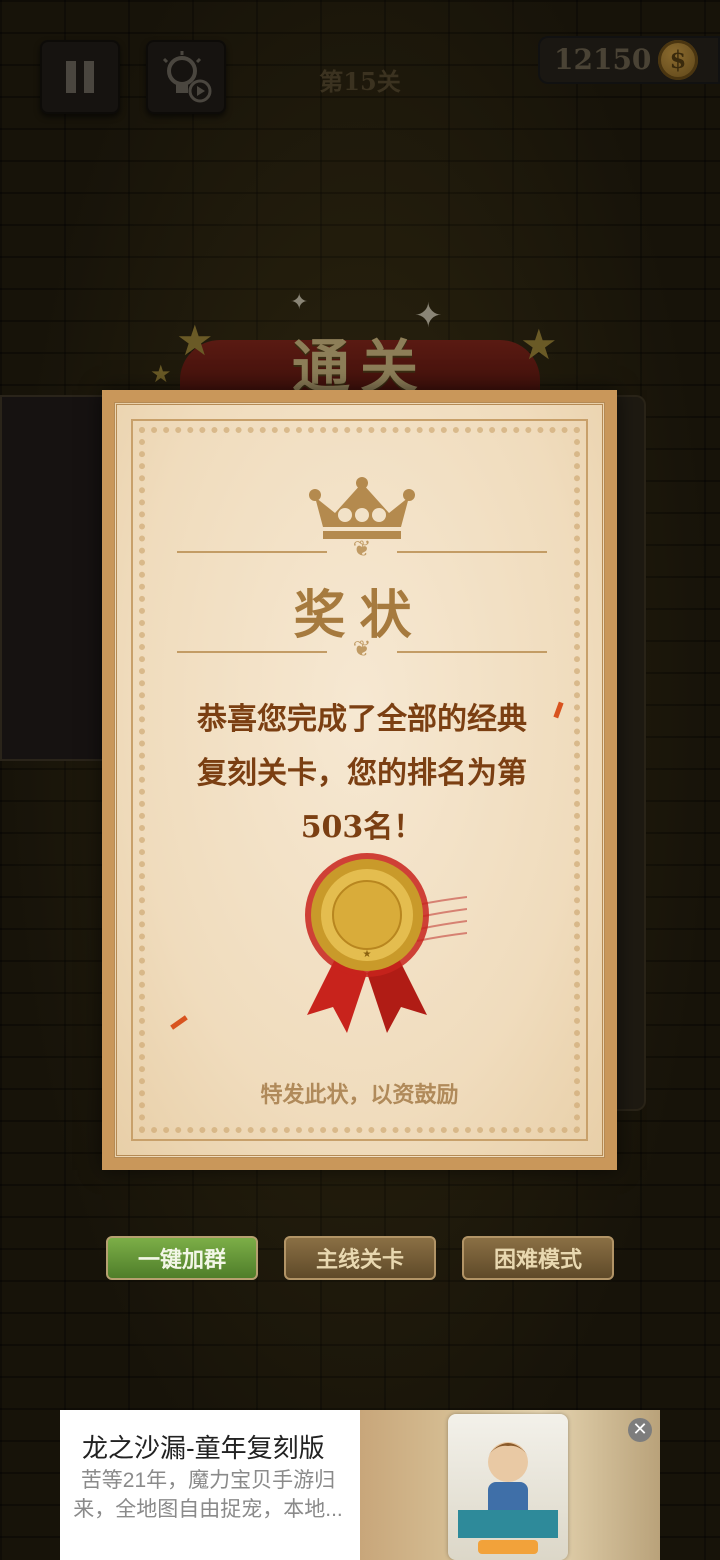  I want to click on crown-icon, so click(362, 508).